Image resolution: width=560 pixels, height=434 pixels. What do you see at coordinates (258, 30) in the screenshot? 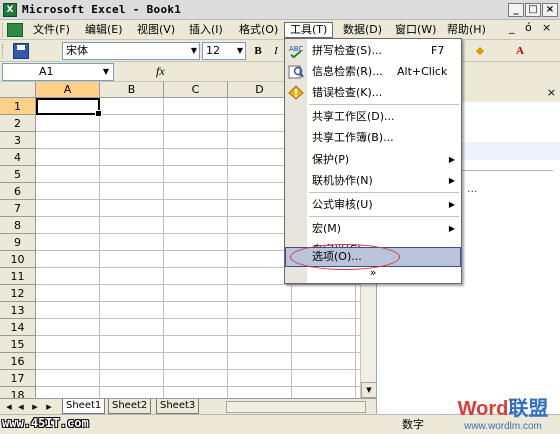
I see `menu-format: 格式(O)` at bounding box center [258, 30].